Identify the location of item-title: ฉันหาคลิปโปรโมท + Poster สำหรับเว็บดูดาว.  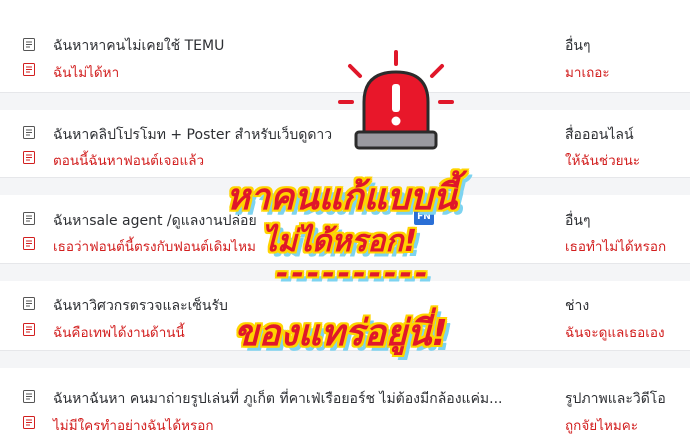
(192, 135).